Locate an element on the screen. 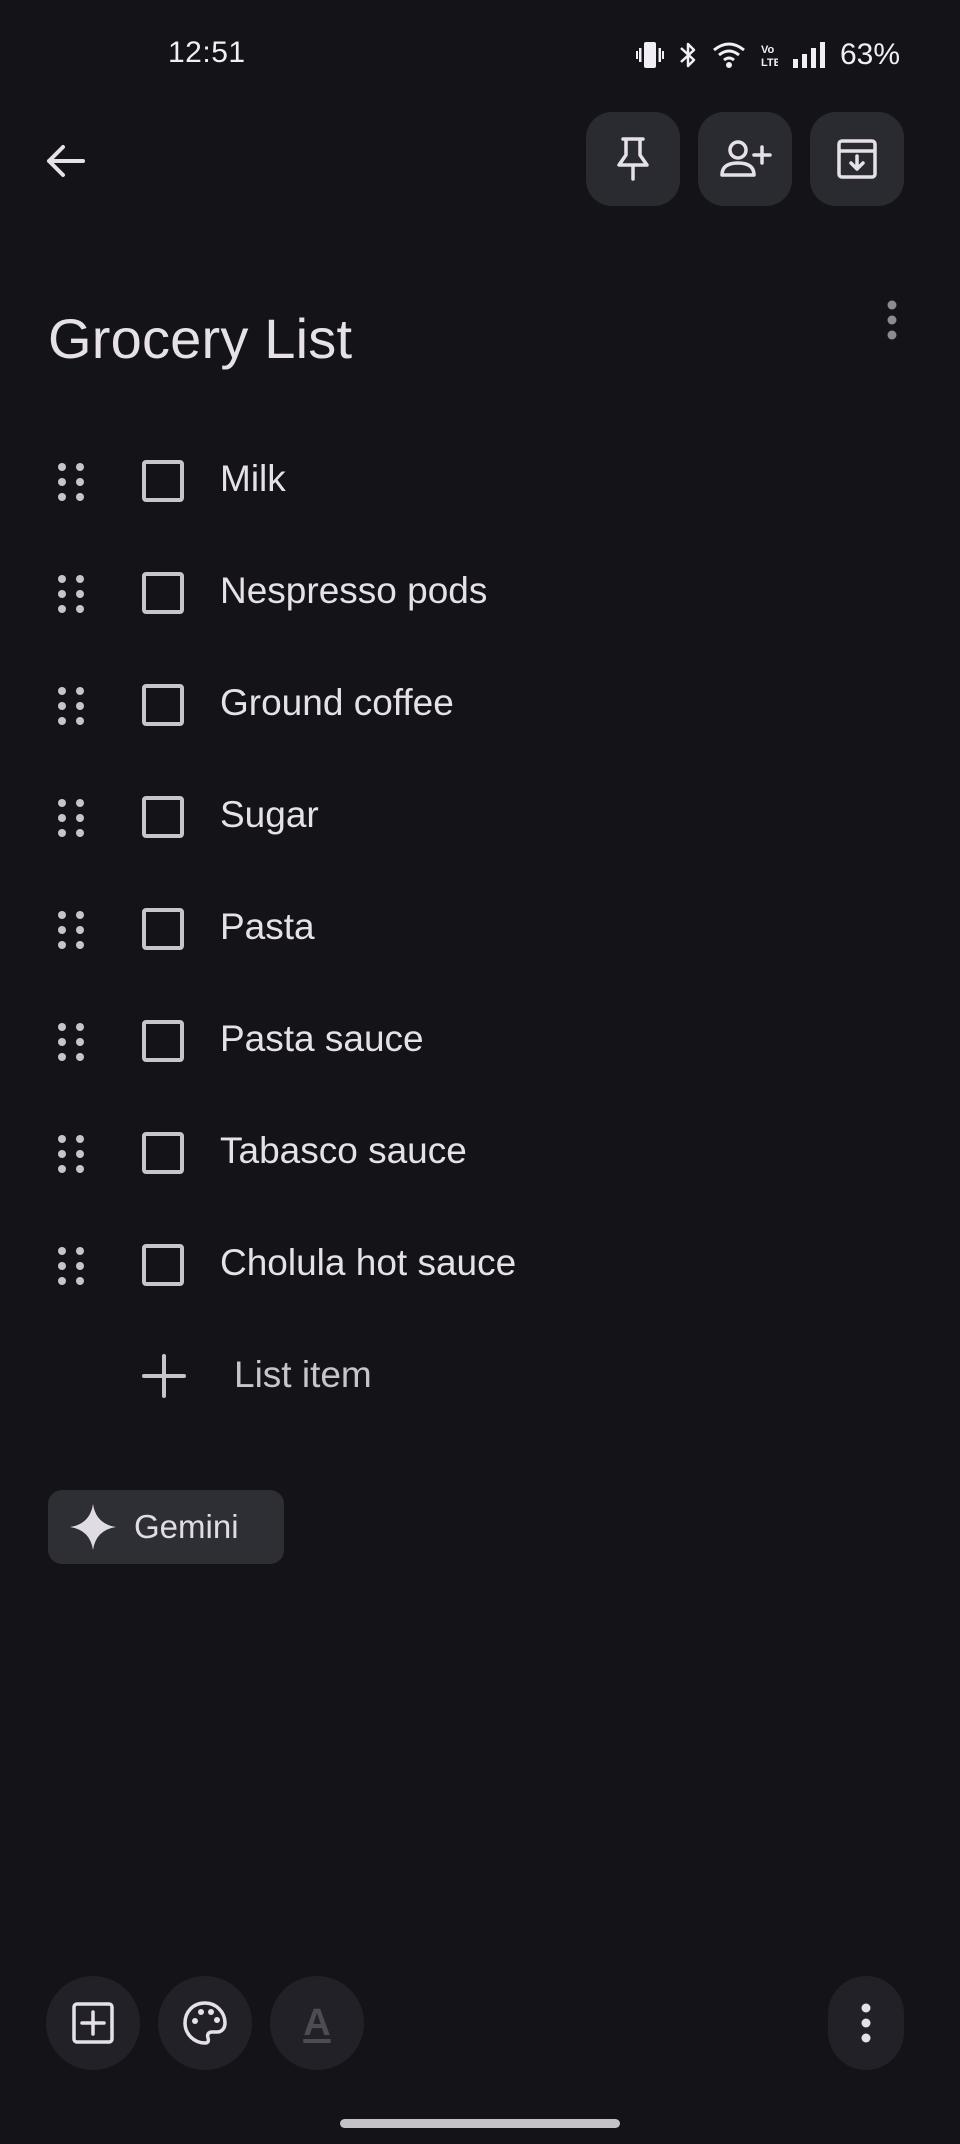  palette-icon is located at coordinates (205, 2023).